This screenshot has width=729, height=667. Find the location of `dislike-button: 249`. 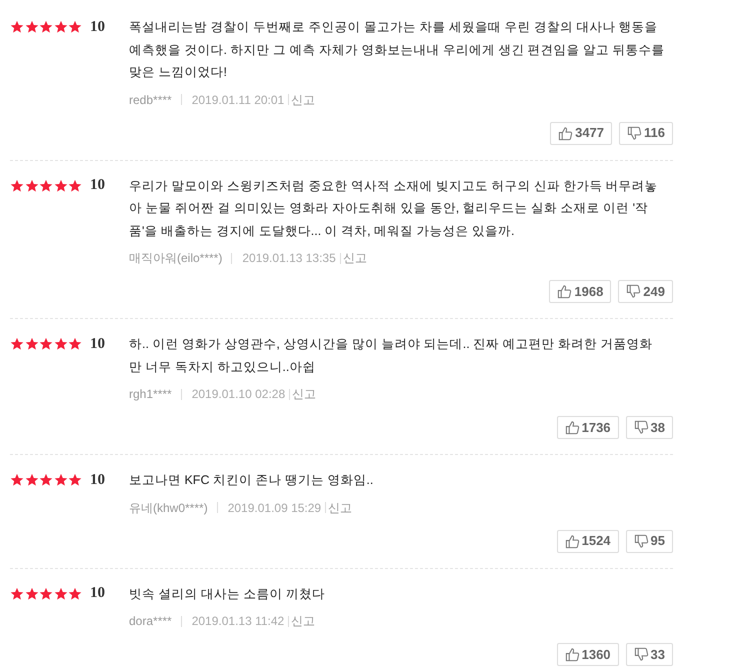

dislike-button: 249 is located at coordinates (645, 291).